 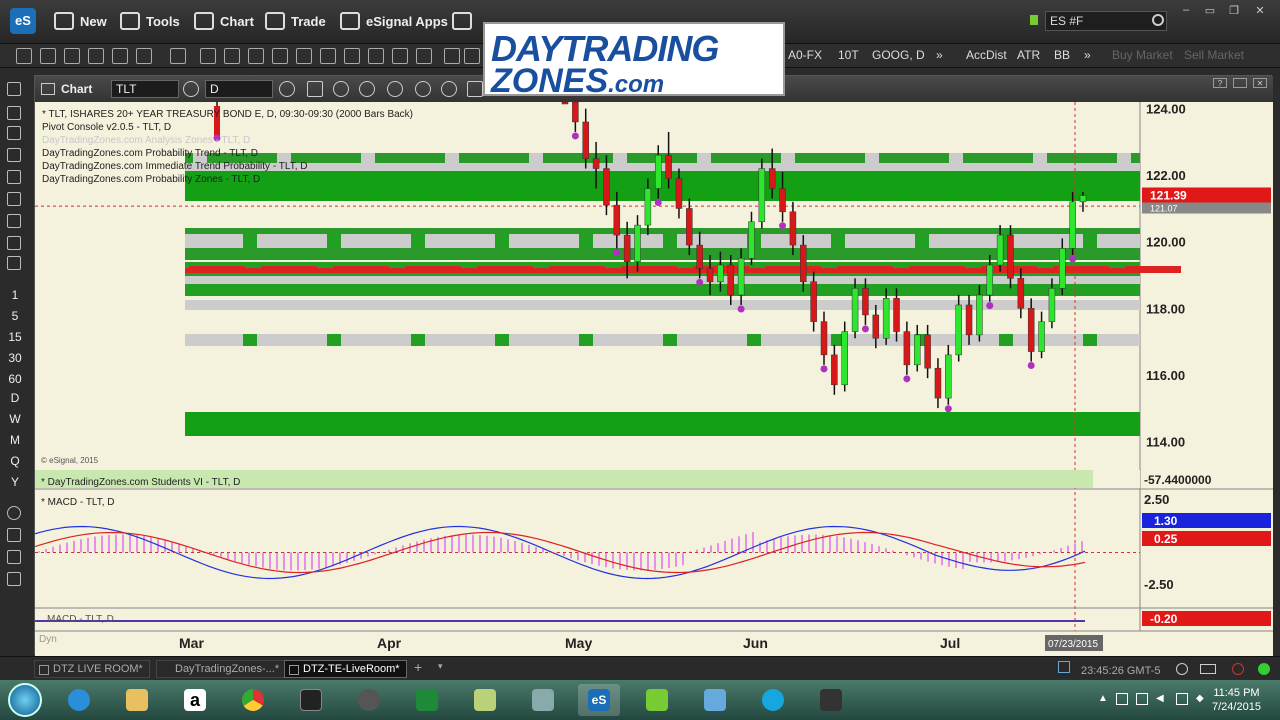 I want to click on taskbar-excel, so click(x=427, y=700).